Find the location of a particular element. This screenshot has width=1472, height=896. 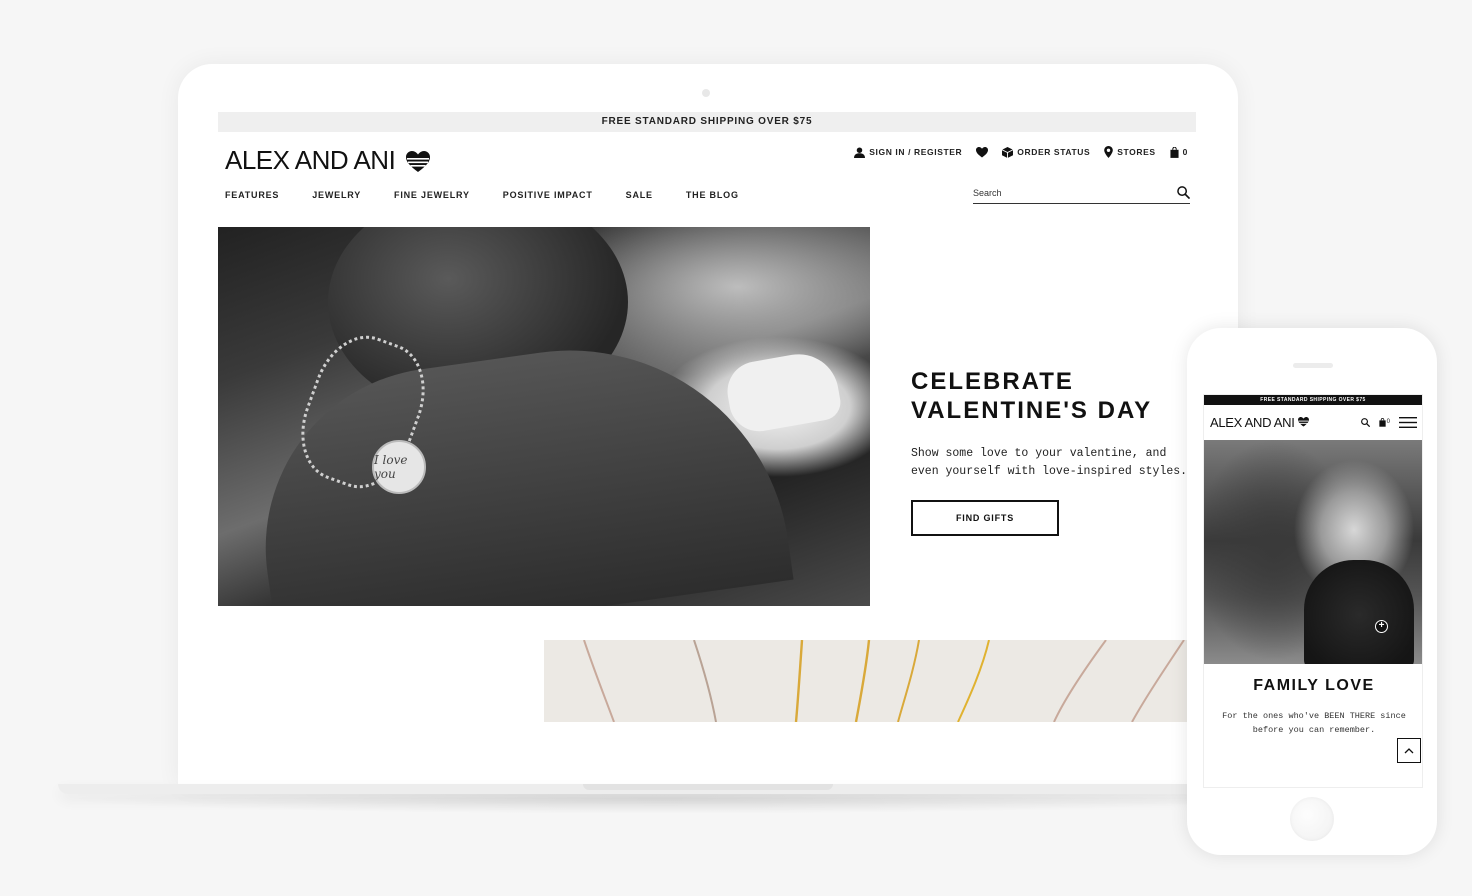

back-to-top-button is located at coordinates (1409, 750).